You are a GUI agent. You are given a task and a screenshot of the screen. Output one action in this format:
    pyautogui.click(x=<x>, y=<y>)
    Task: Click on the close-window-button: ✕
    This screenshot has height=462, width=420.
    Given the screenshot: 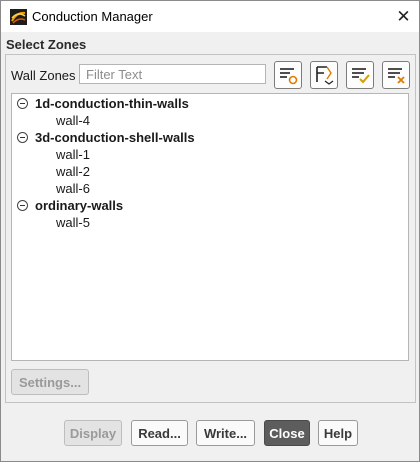 What is the action you would take?
    pyautogui.click(x=403, y=16)
    